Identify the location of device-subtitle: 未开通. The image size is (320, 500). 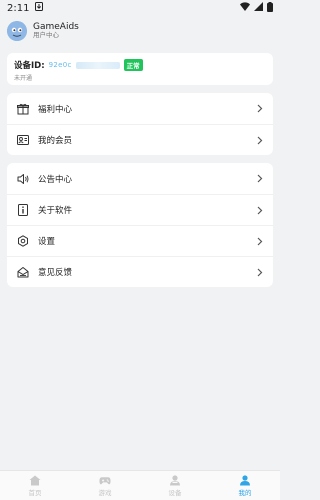
(23, 78).